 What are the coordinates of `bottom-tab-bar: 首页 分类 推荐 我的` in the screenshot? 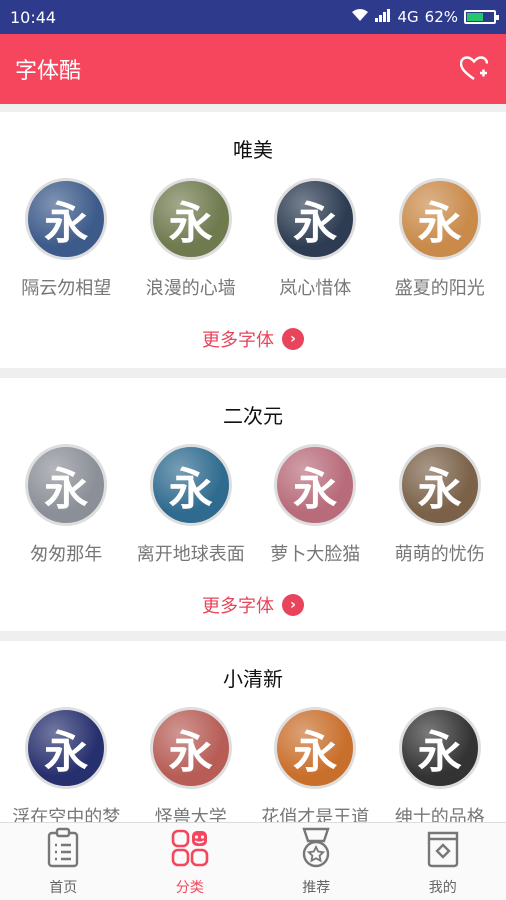 It's located at (253, 861).